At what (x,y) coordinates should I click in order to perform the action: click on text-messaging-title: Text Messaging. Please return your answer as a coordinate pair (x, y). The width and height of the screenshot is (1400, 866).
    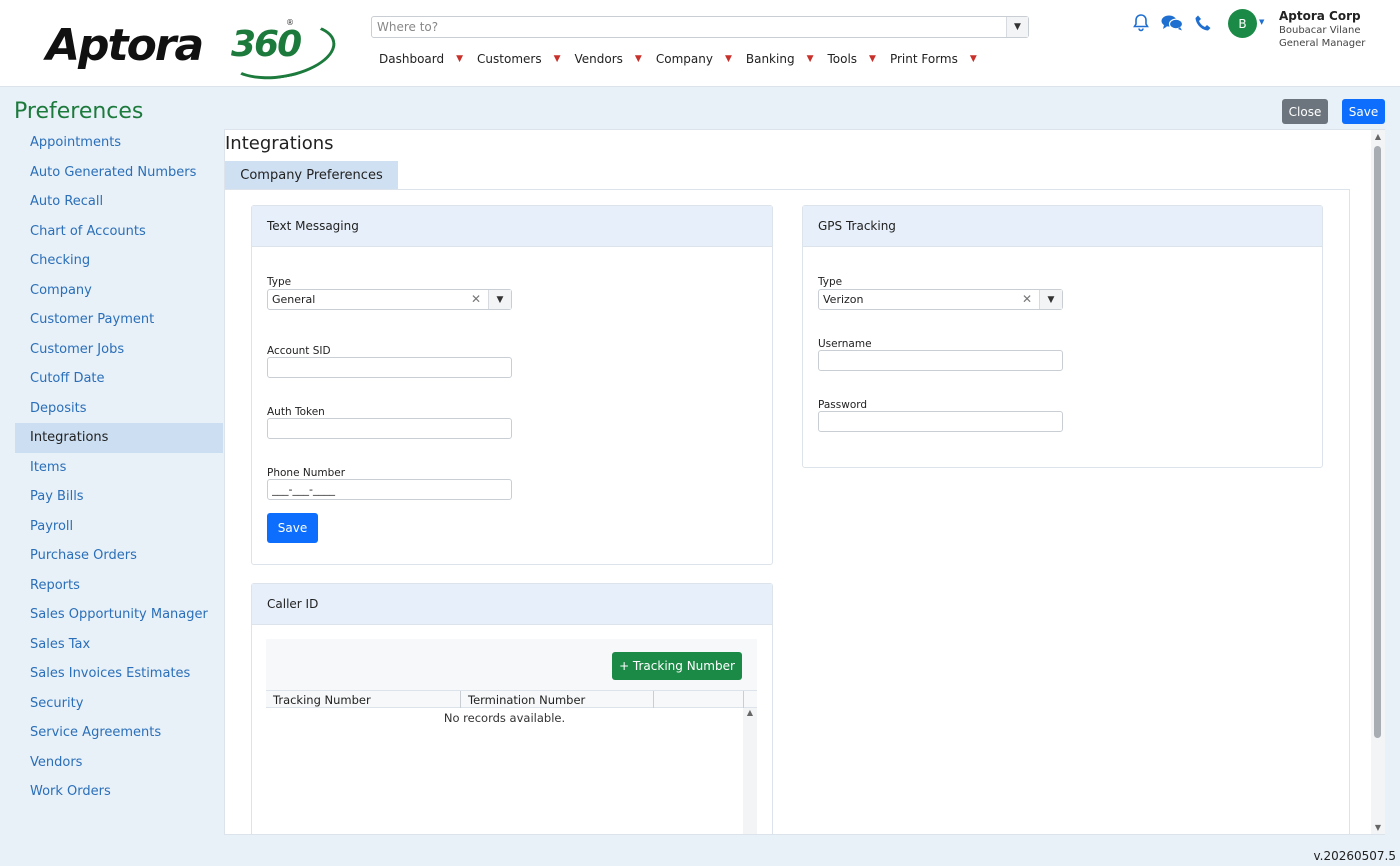
    Looking at the image, I should click on (512, 226).